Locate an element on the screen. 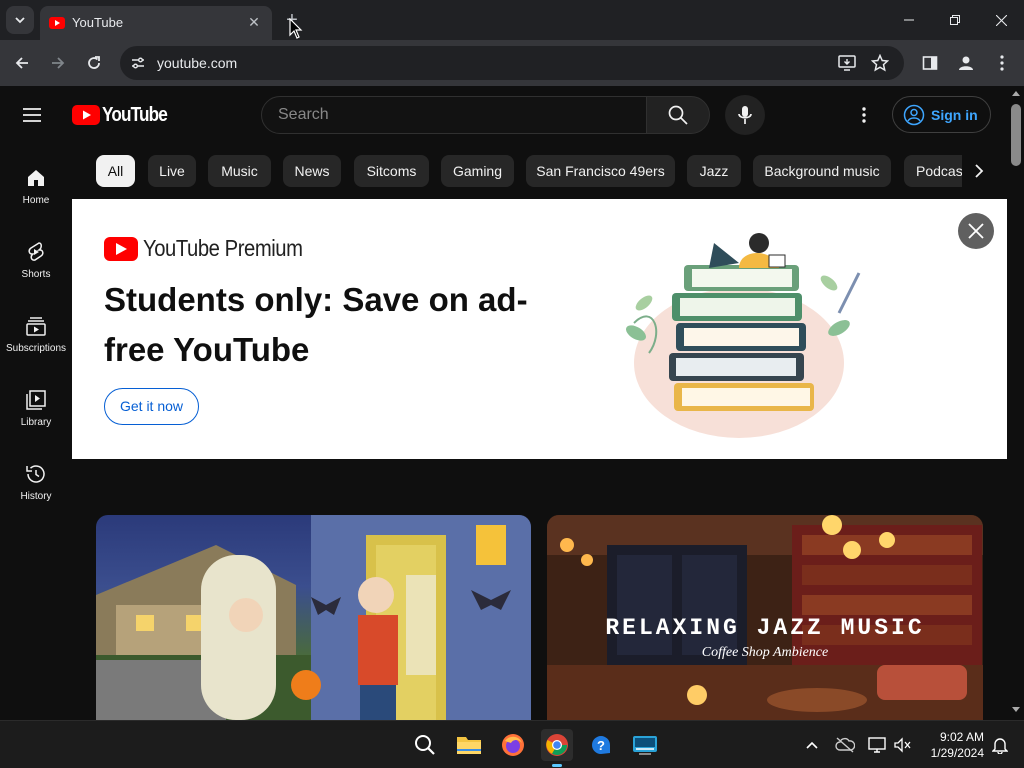 Image resolution: width=1024 pixels, height=768 pixels. page-scrollbar is located at coordinates (1016, 403).